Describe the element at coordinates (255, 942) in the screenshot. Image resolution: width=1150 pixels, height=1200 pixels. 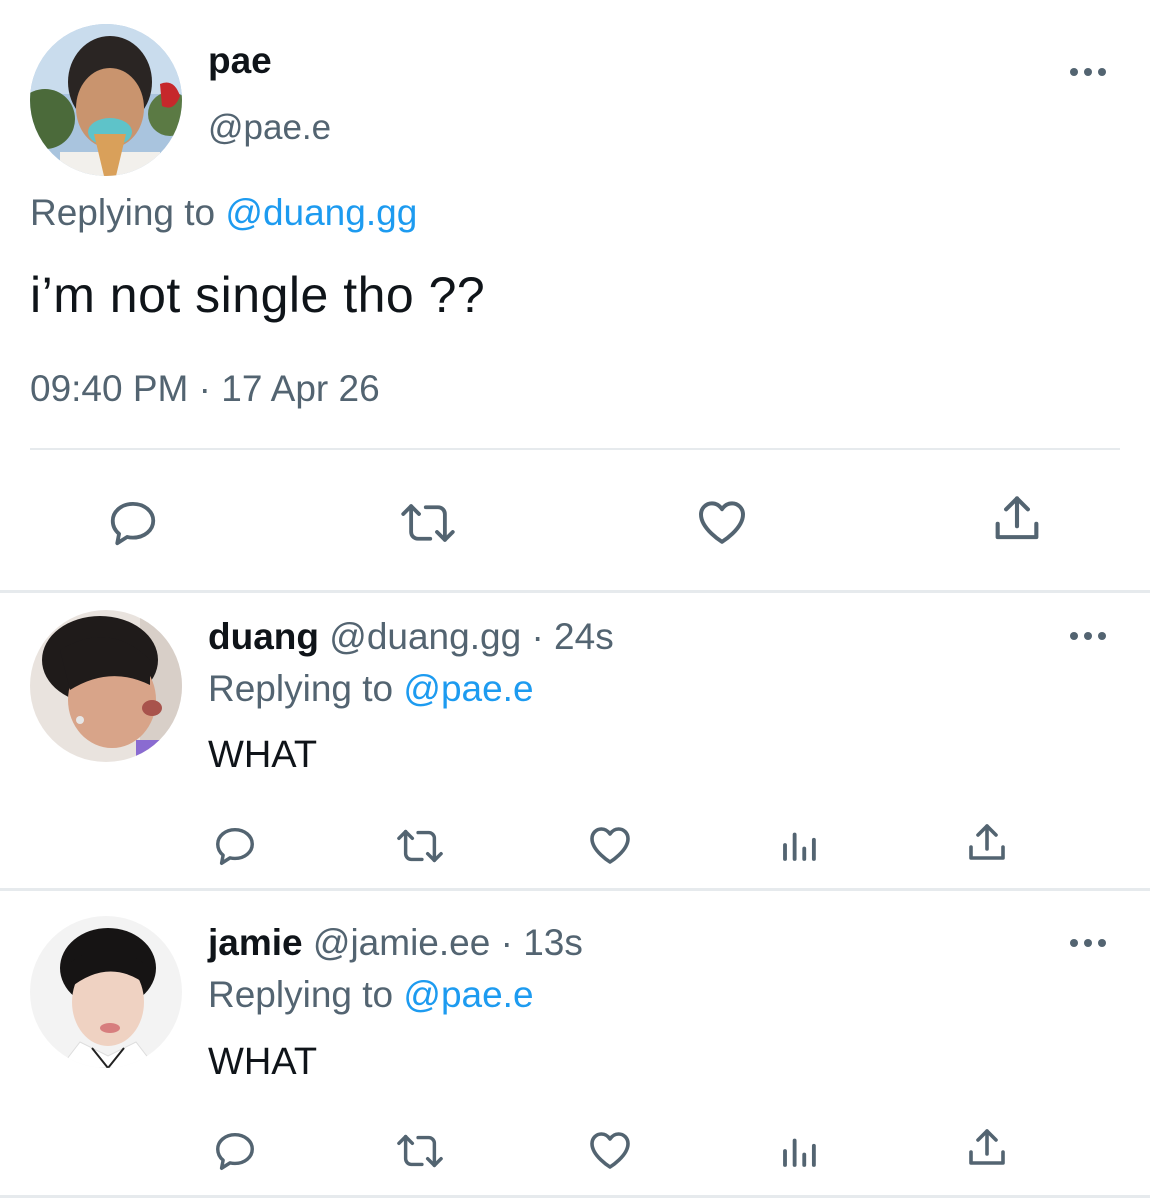
I see `display-name: jamie` at that location.